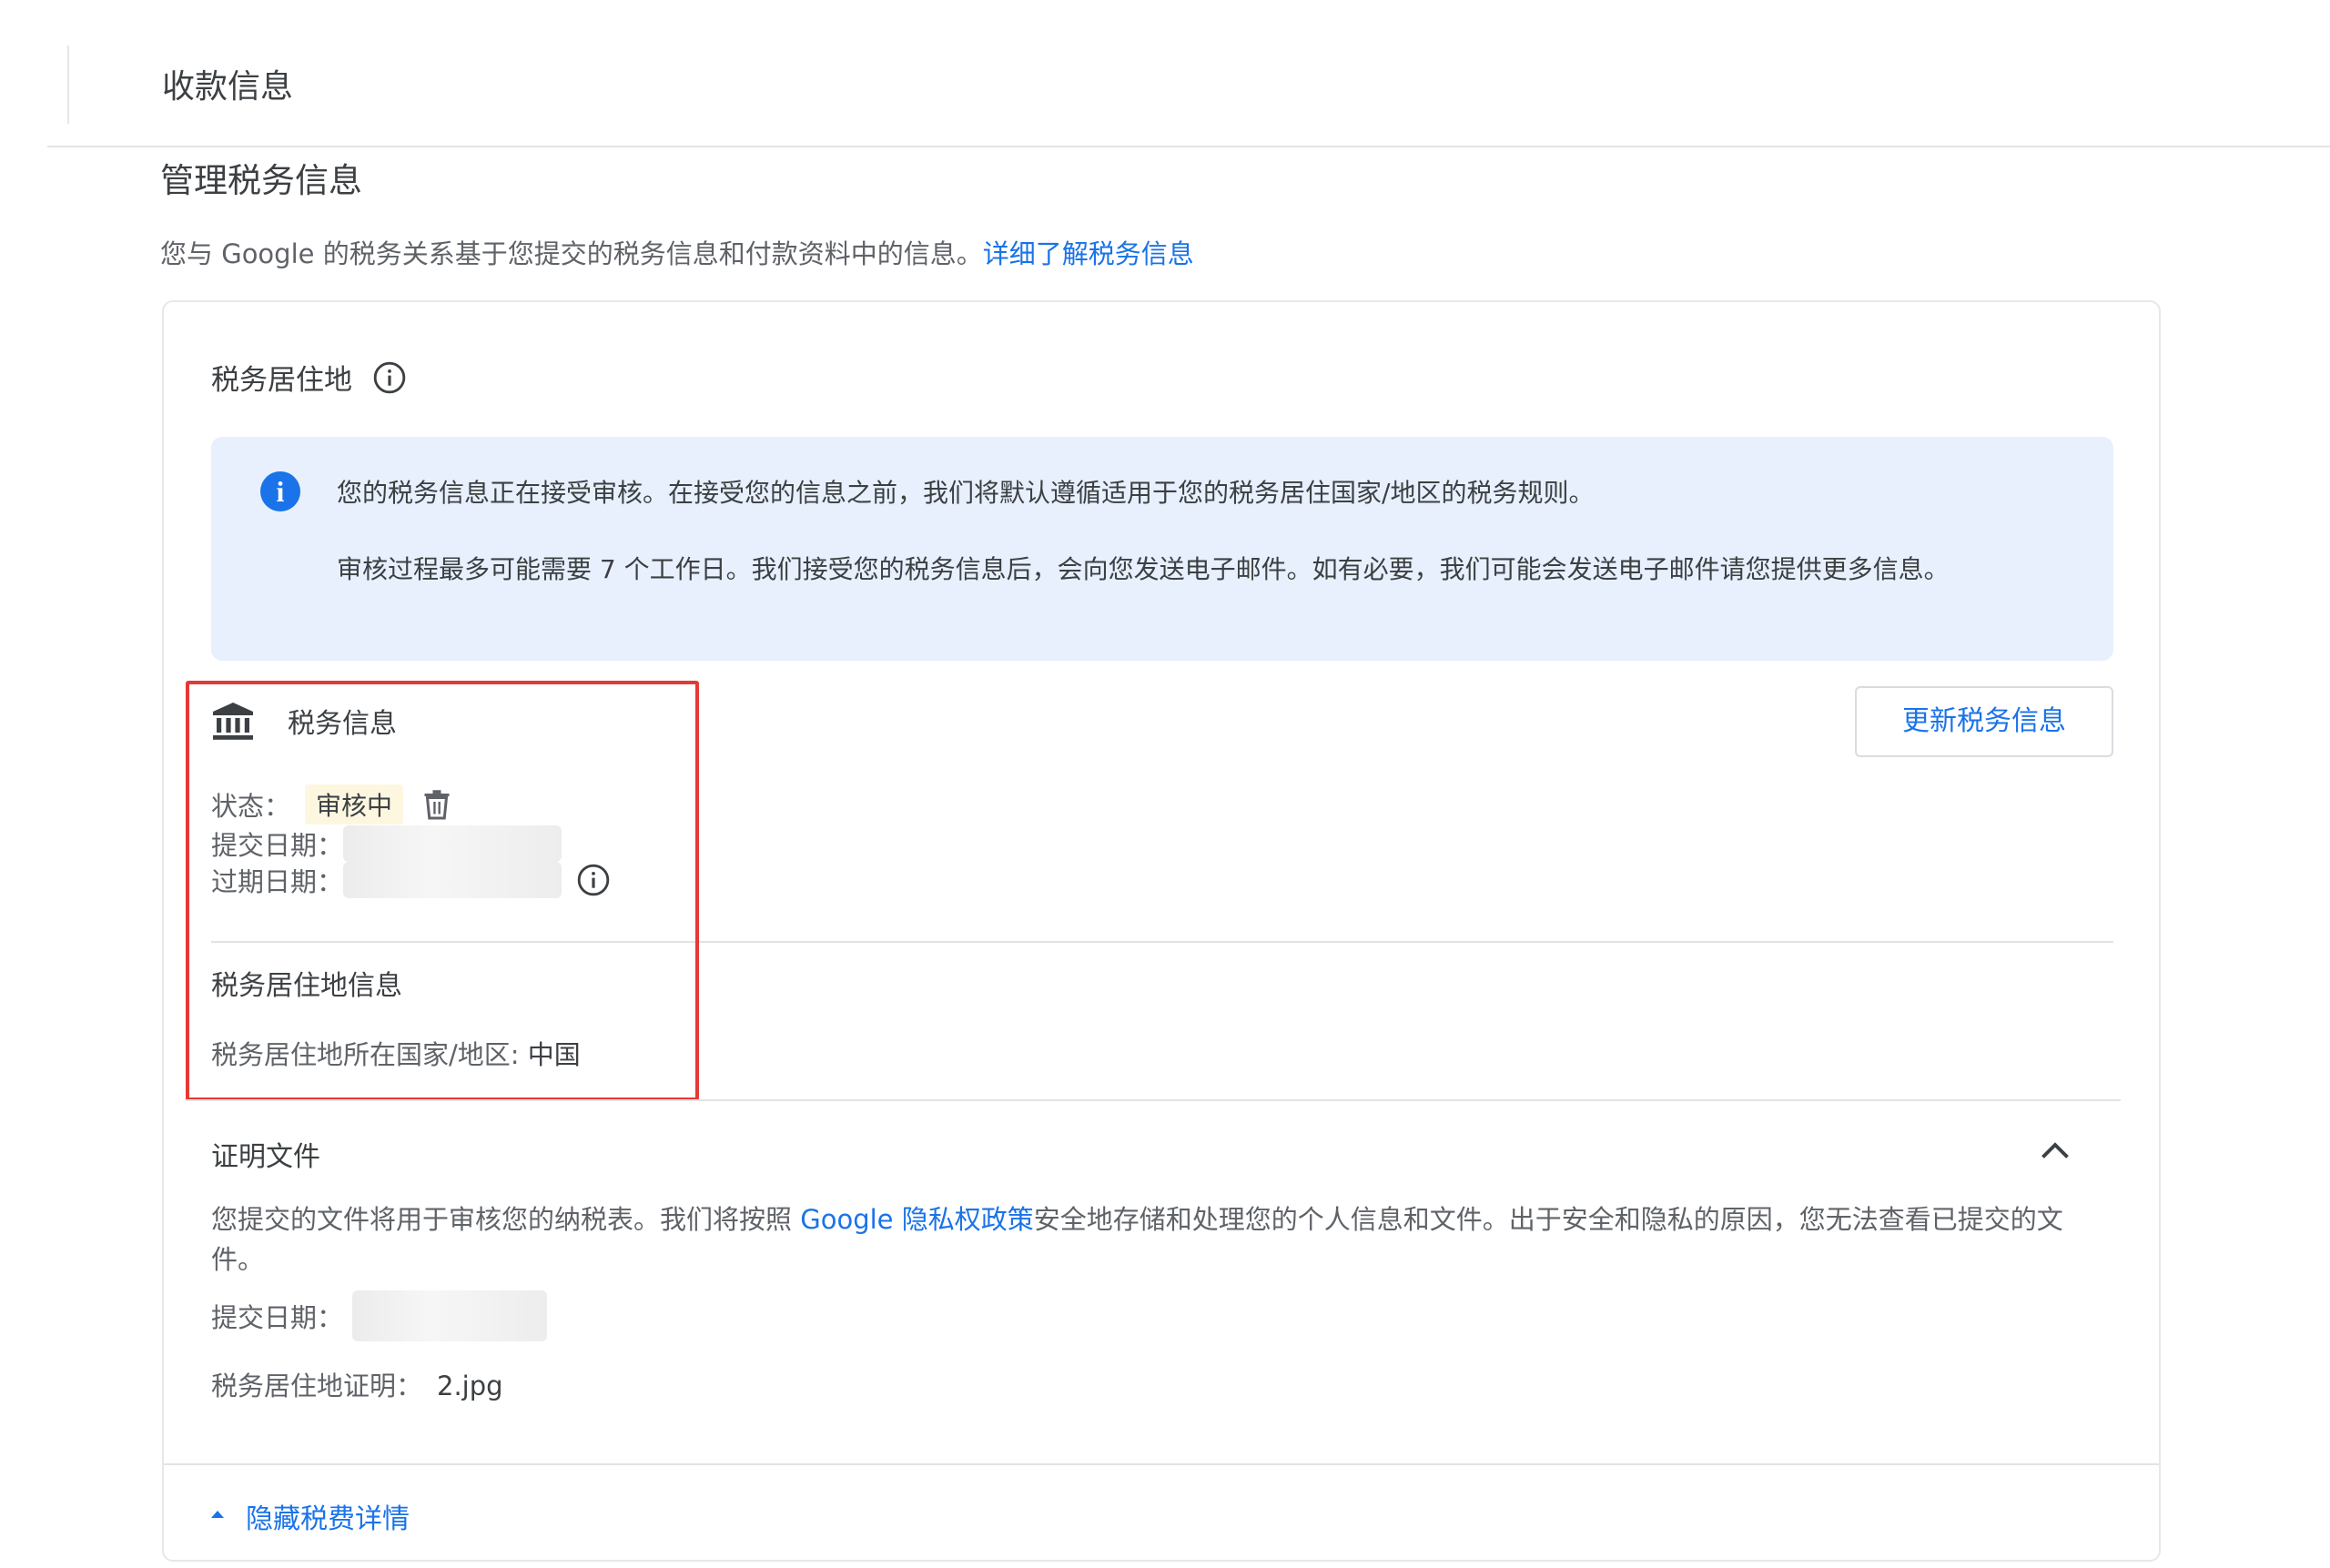 The image size is (2330, 1568). Describe the element at coordinates (265, 1157) in the screenshot. I see `proof-heading: 证明文件` at that location.